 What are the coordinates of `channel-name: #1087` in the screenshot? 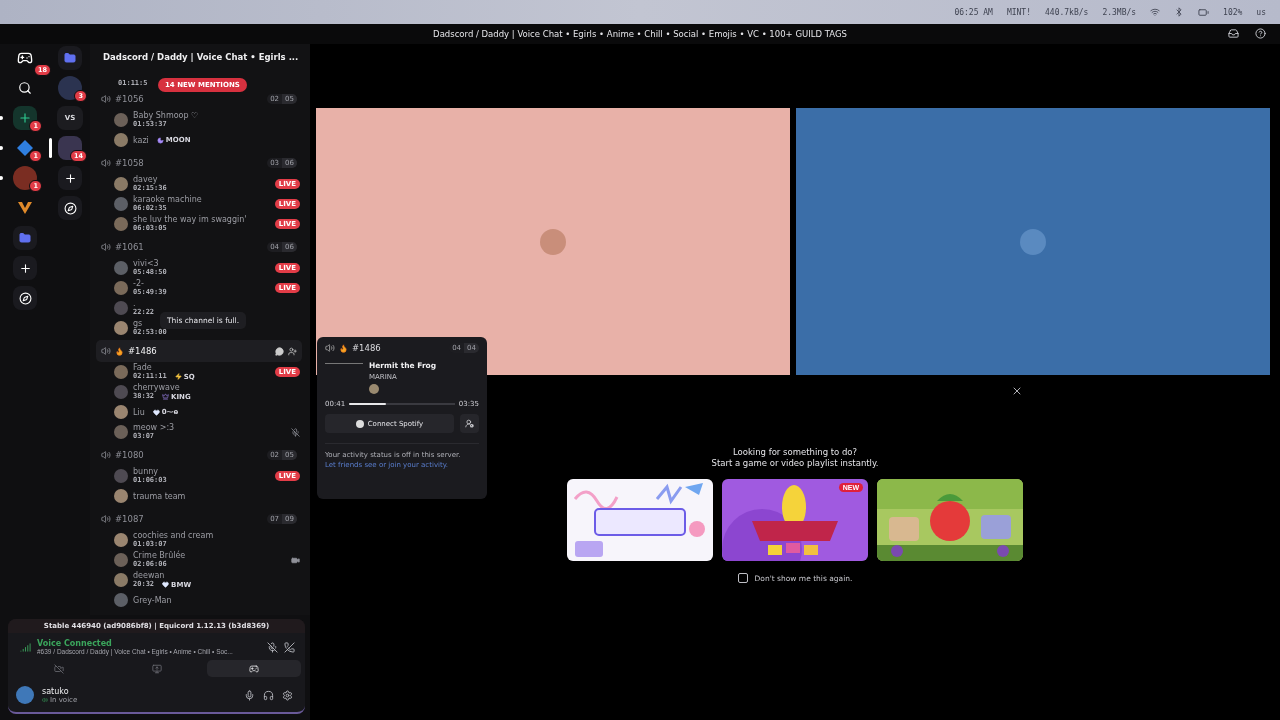 It's located at (130, 519).